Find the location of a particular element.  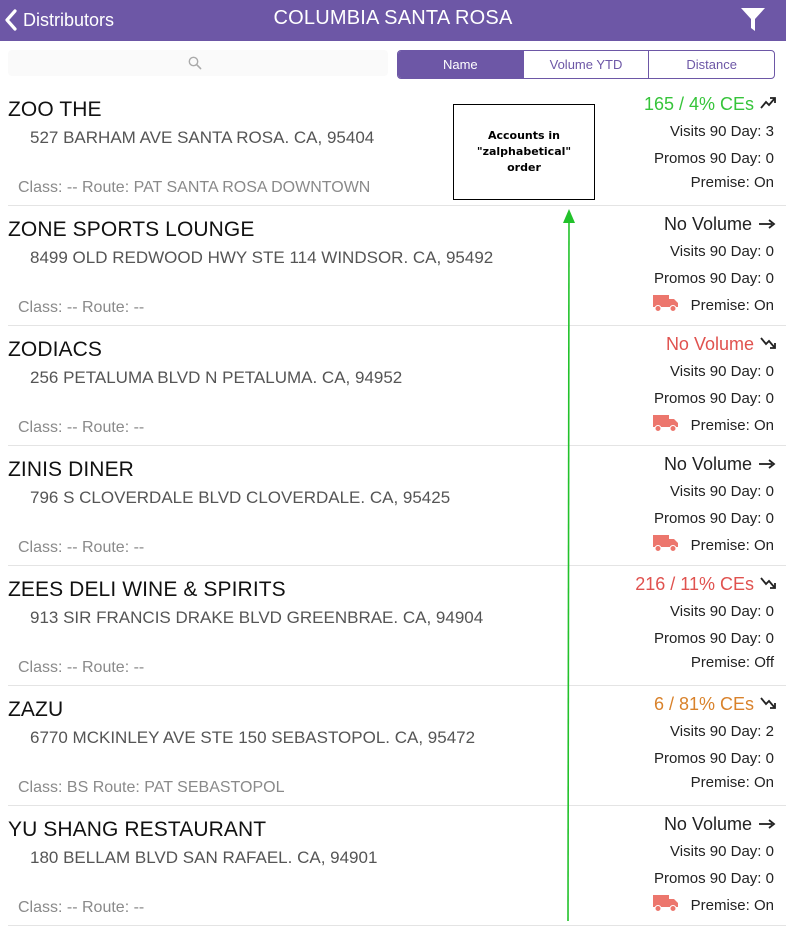

volume-summary: 165 / 4% CEs is located at coordinates (710, 104).